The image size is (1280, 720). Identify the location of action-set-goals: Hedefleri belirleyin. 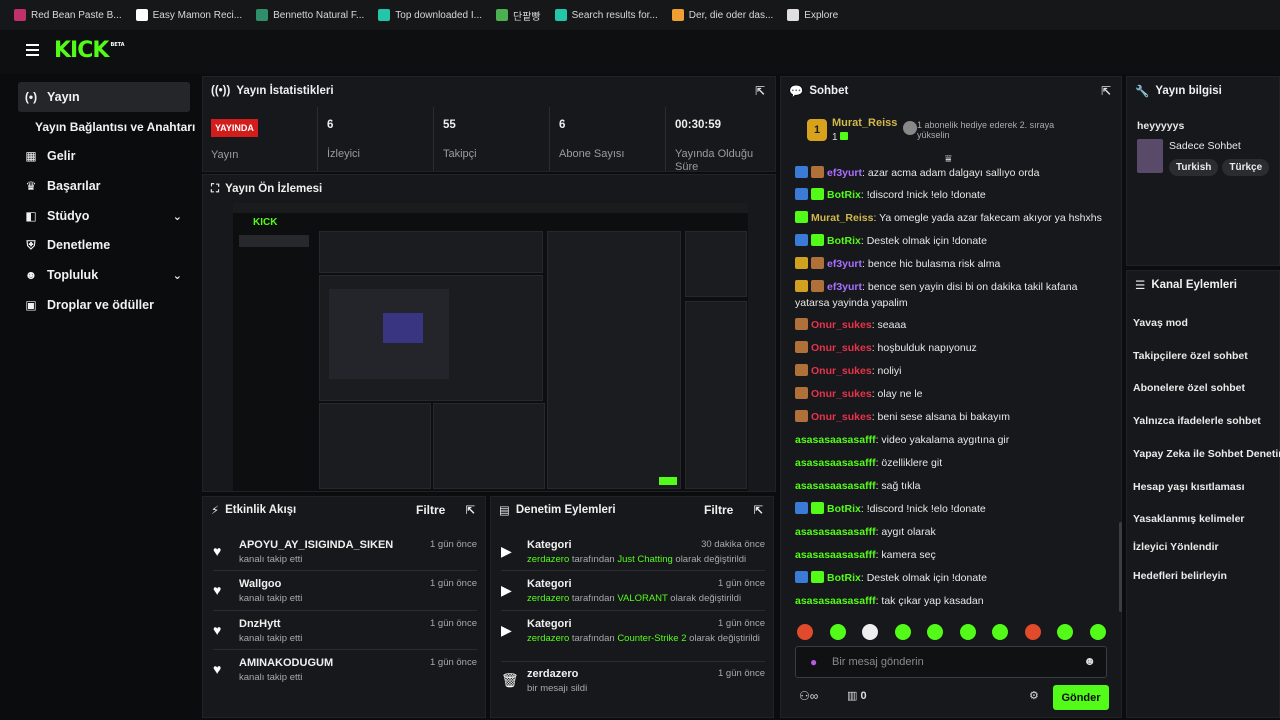
(1180, 576).